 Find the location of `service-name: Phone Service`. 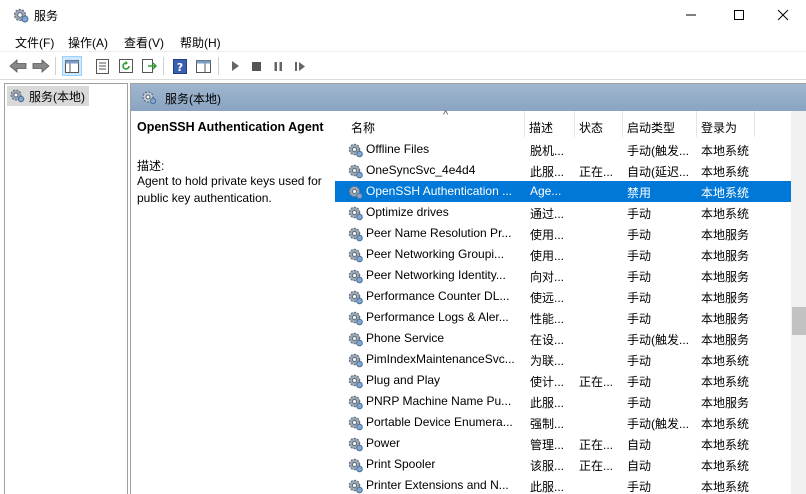

service-name: Phone Service is located at coordinates (405, 338).